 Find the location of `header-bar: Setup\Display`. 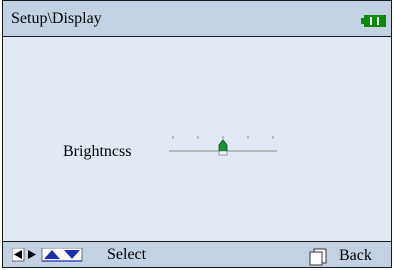

header-bar: Setup\Display is located at coordinates (197, 19).